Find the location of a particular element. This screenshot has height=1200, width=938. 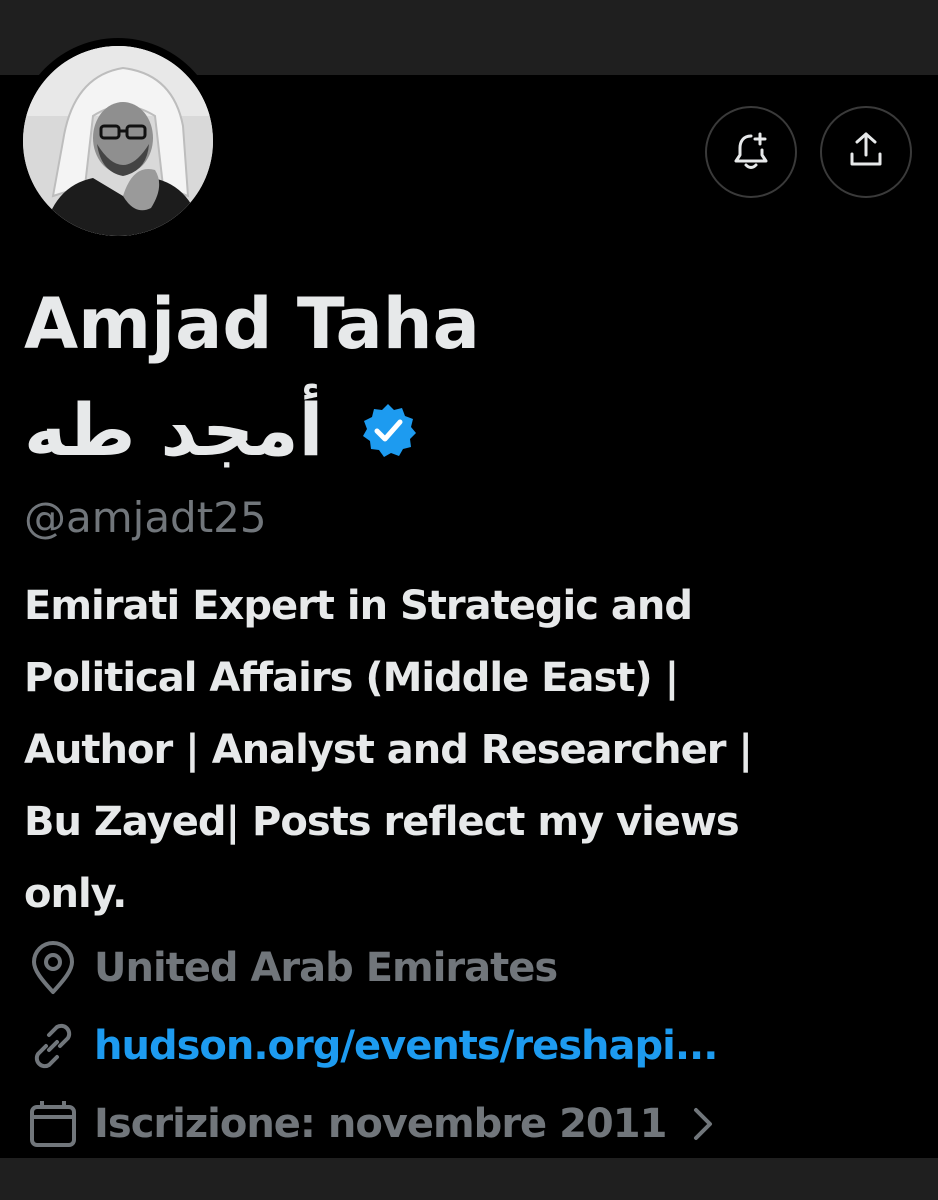

arabic-name: أمجد طه is located at coordinates (174, 430).